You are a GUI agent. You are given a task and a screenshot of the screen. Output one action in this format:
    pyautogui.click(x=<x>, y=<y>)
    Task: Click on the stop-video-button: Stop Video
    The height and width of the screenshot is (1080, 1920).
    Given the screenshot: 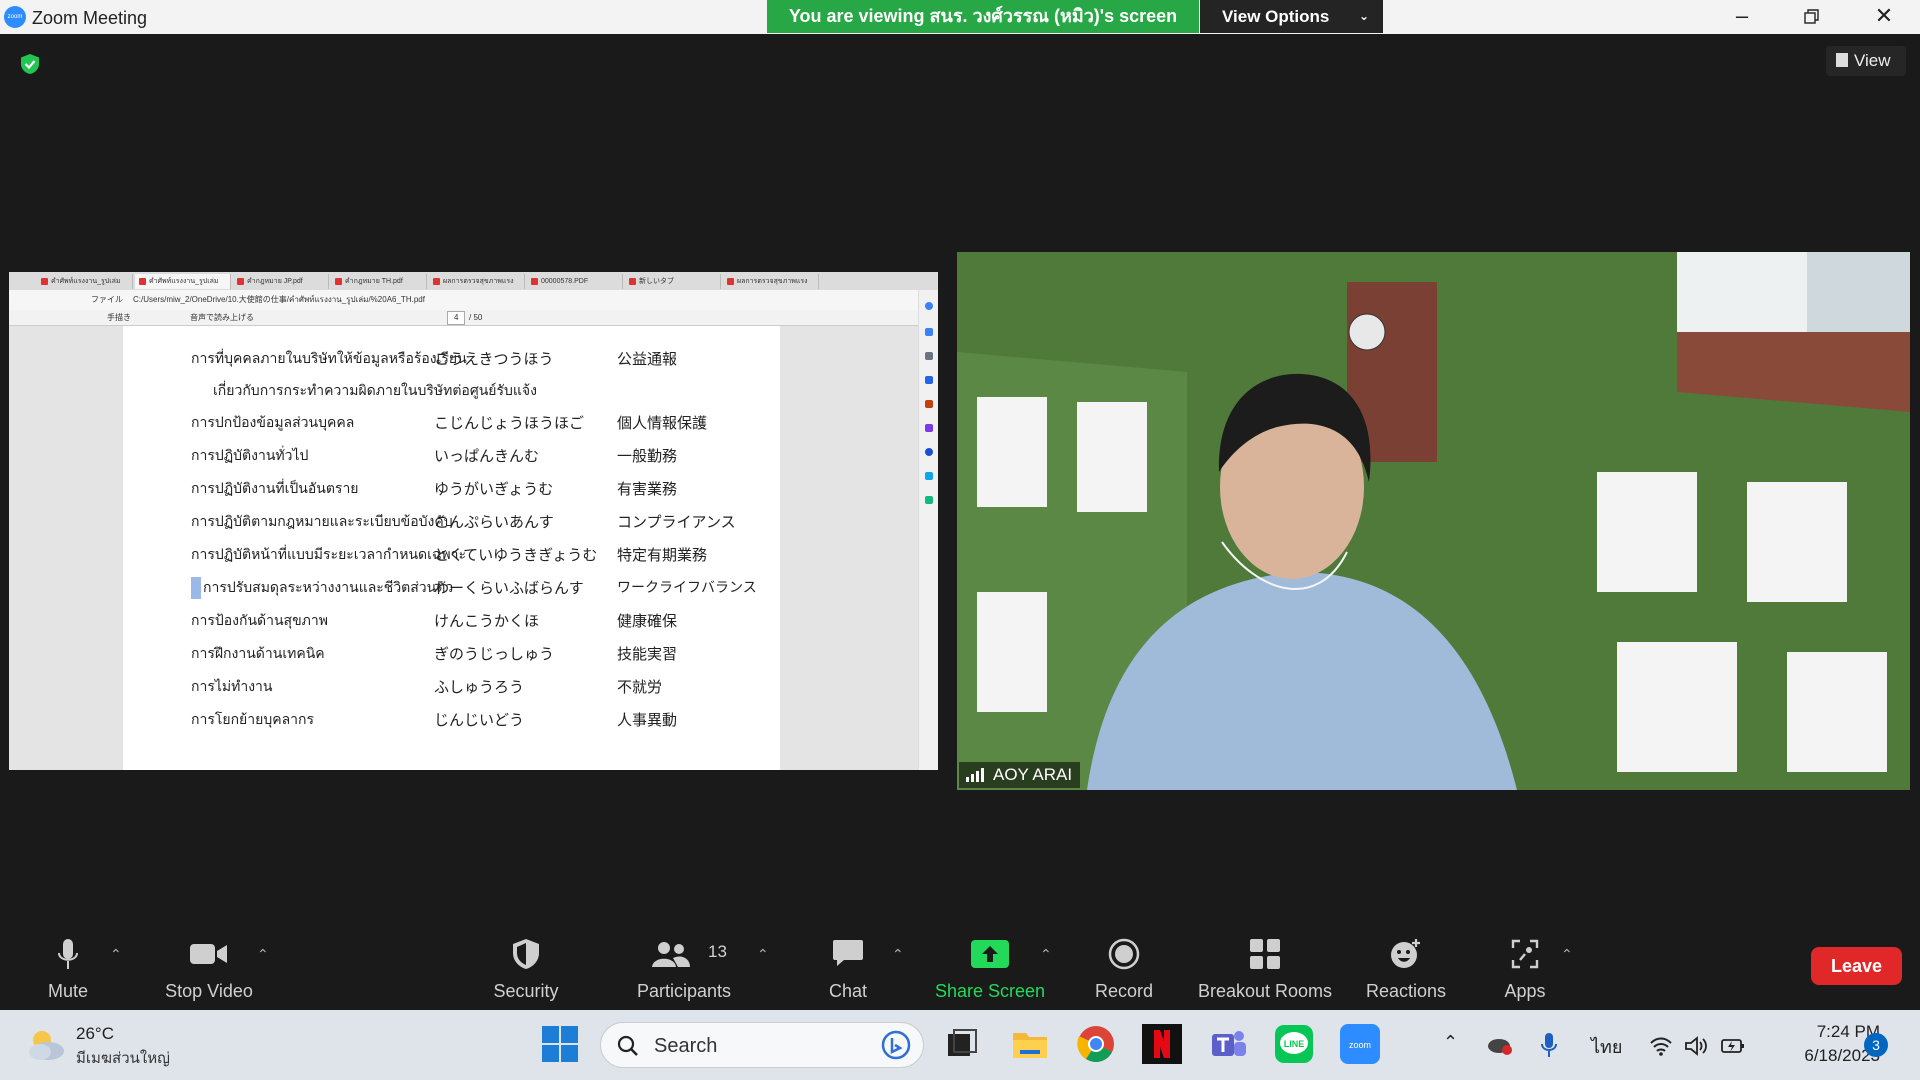 What is the action you would take?
    pyautogui.click(x=209, y=968)
    